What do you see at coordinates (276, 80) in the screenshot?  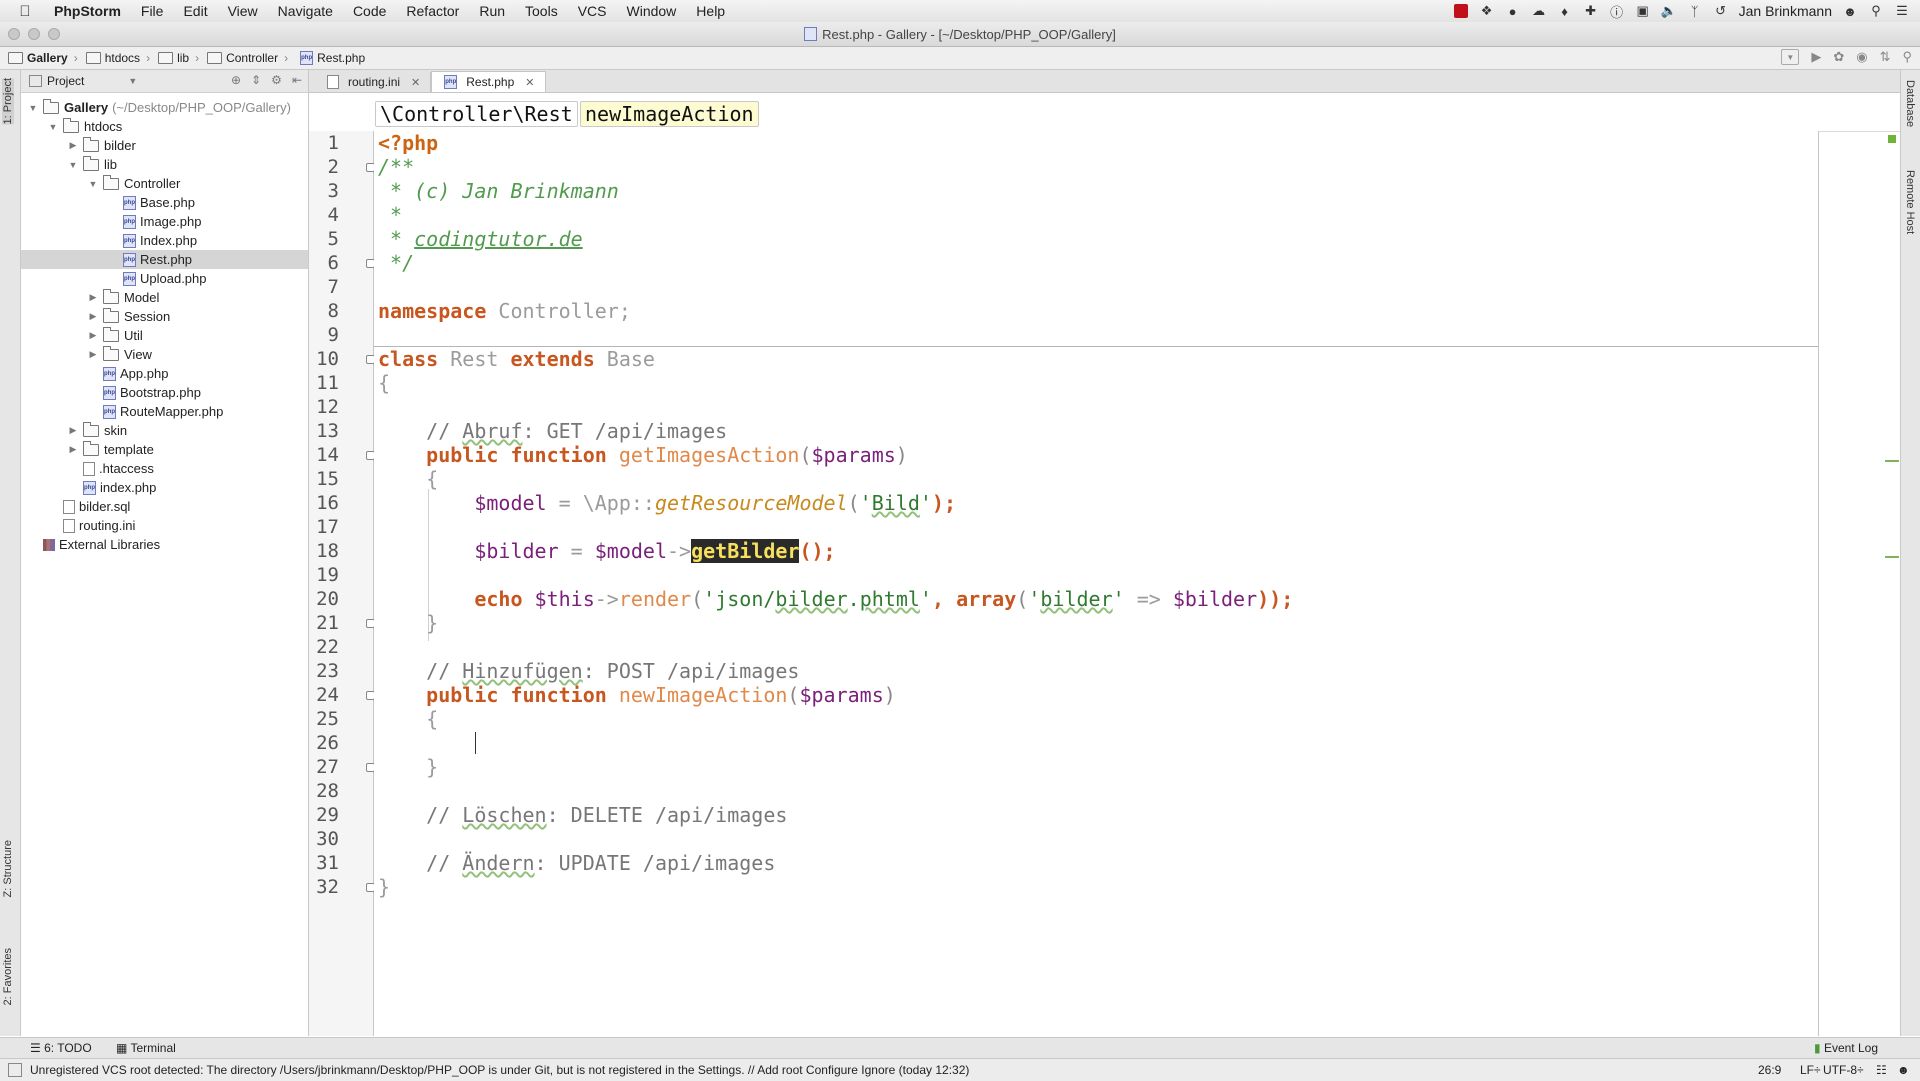 I see `gear-icon: ⚙` at bounding box center [276, 80].